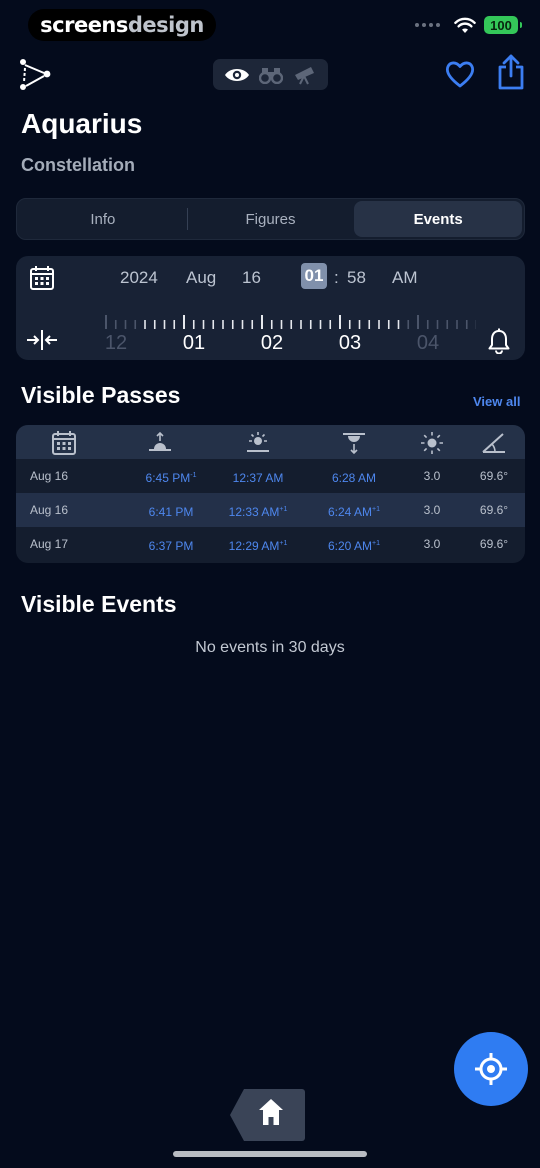 The height and width of the screenshot is (1168, 540). Describe the element at coordinates (432, 443) in the screenshot. I see `brightness-icon` at that location.